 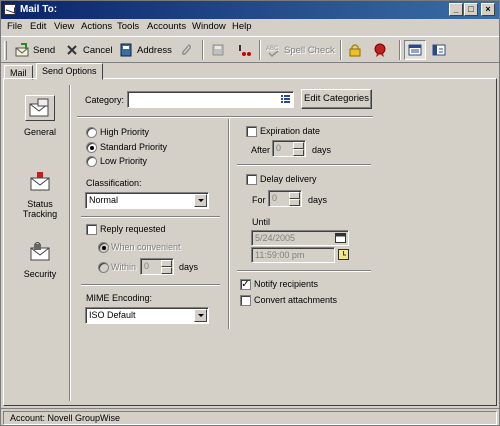 I want to click on general-envelope-icon, so click(x=40, y=108).